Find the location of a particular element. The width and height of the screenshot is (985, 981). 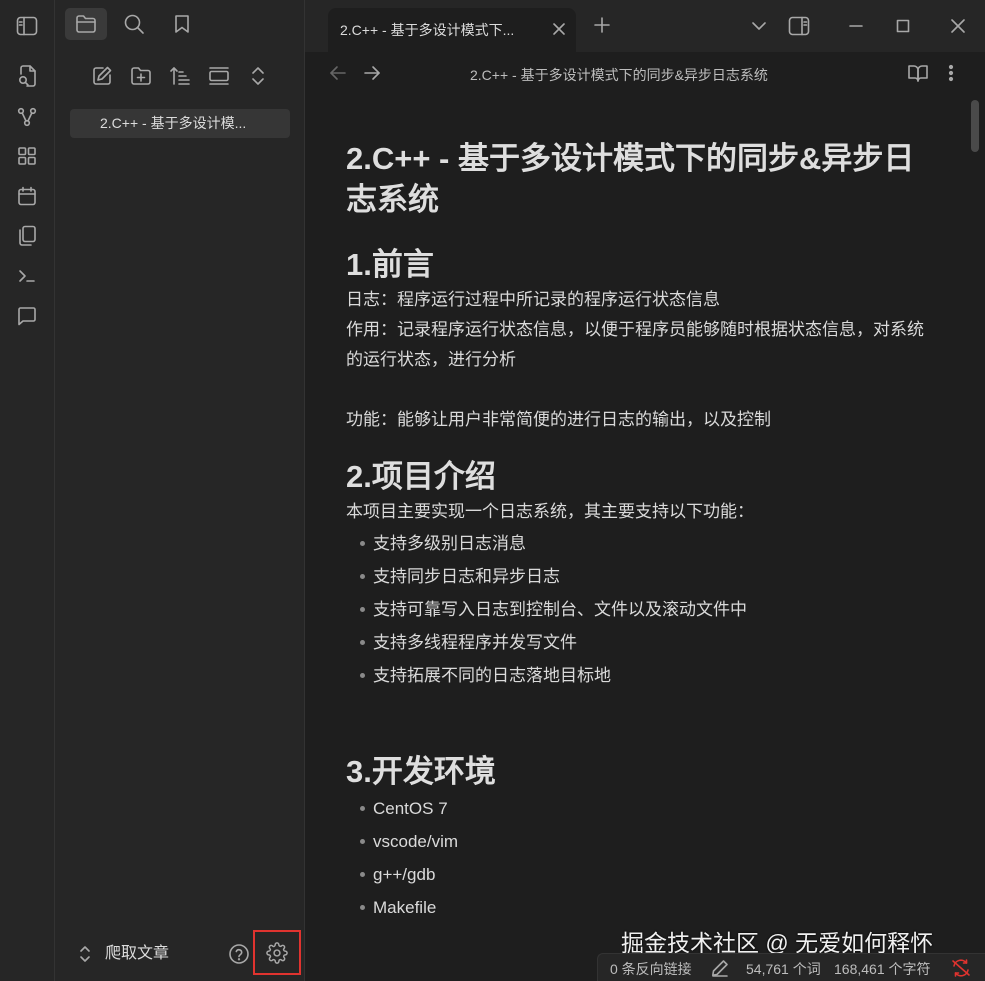

canvas-icon is located at coordinates (27, 156).